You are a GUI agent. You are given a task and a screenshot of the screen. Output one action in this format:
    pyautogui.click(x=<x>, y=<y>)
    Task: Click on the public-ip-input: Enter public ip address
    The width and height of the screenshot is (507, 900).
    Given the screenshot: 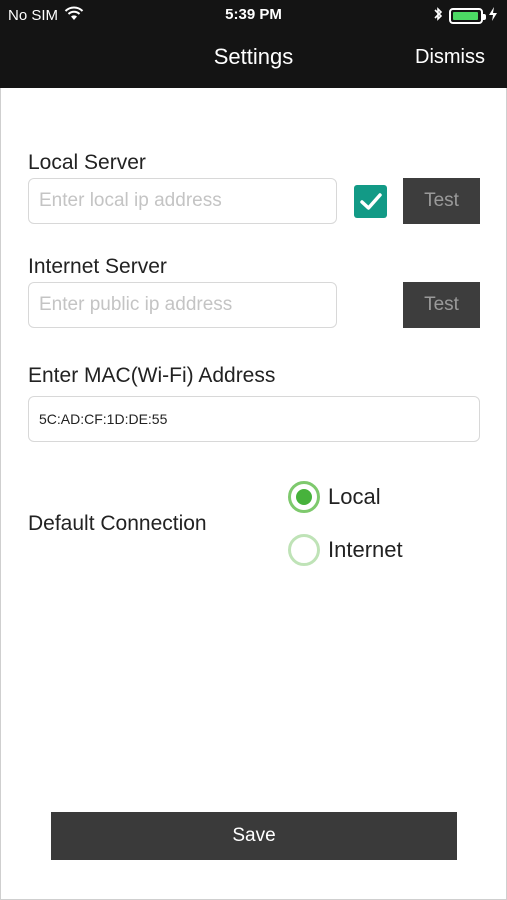 What is the action you would take?
    pyautogui.click(x=182, y=305)
    